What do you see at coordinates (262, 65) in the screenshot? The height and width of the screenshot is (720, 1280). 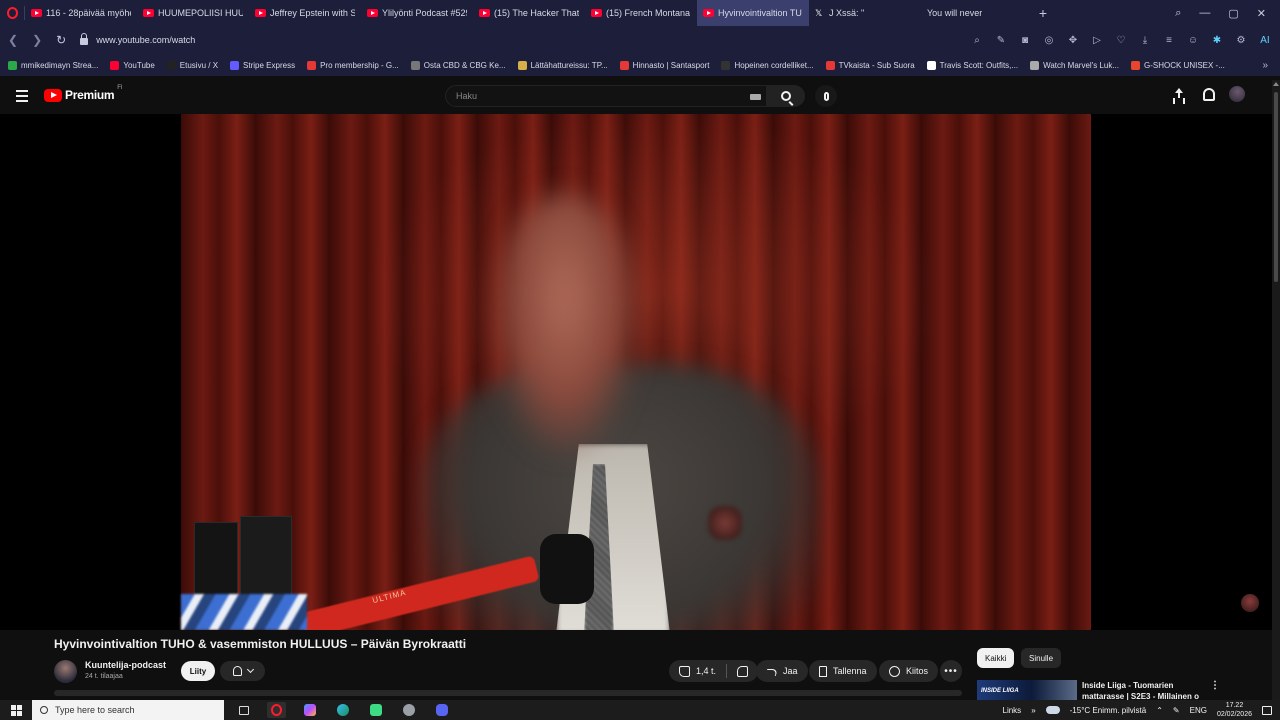 I see `bookmark-item: Stripe Express` at bounding box center [262, 65].